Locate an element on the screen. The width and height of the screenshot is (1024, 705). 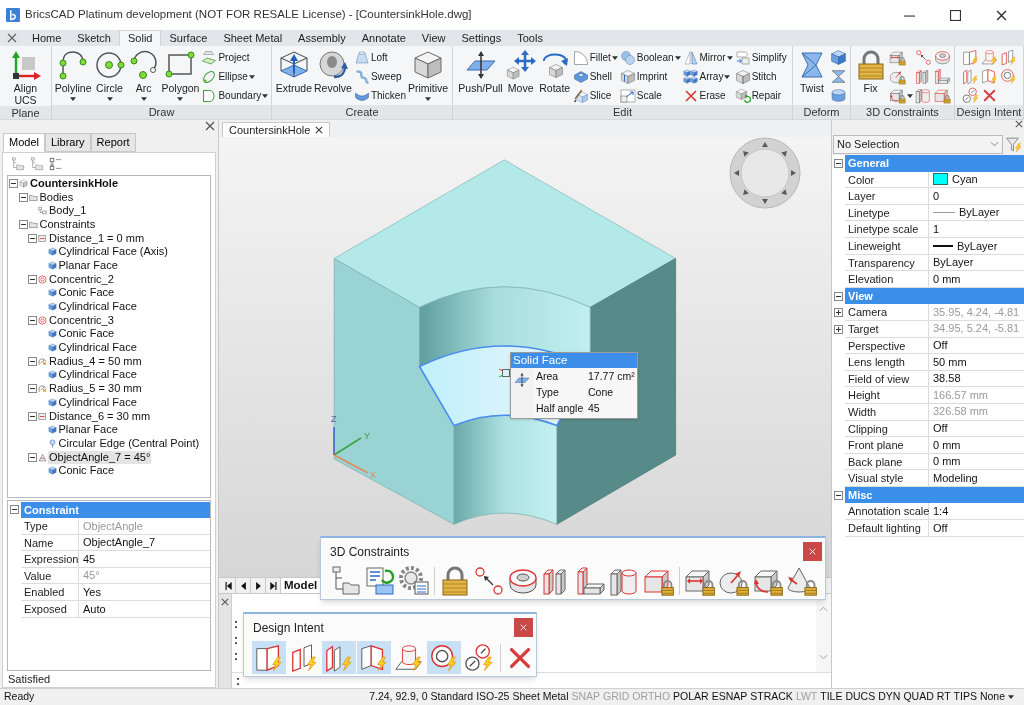
snap-mode-dropdown: None is located at coordinates (996, 697).